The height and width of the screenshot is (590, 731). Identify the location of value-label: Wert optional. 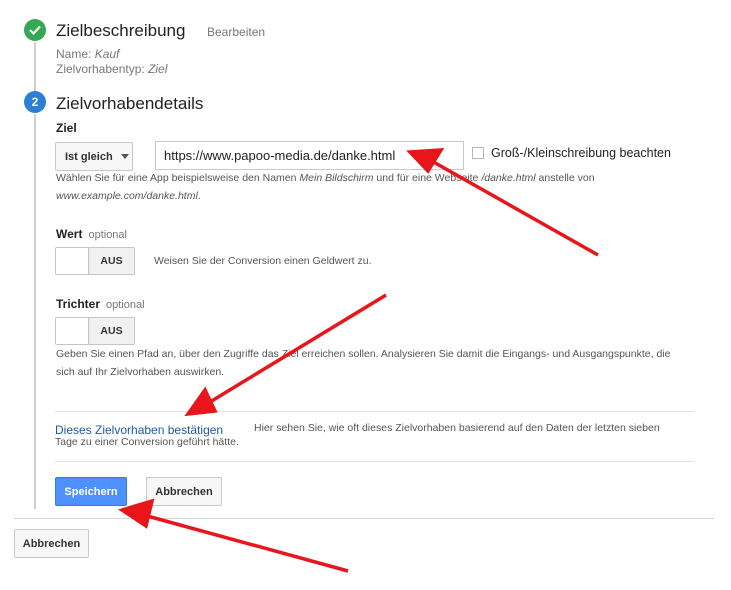
(91, 234).